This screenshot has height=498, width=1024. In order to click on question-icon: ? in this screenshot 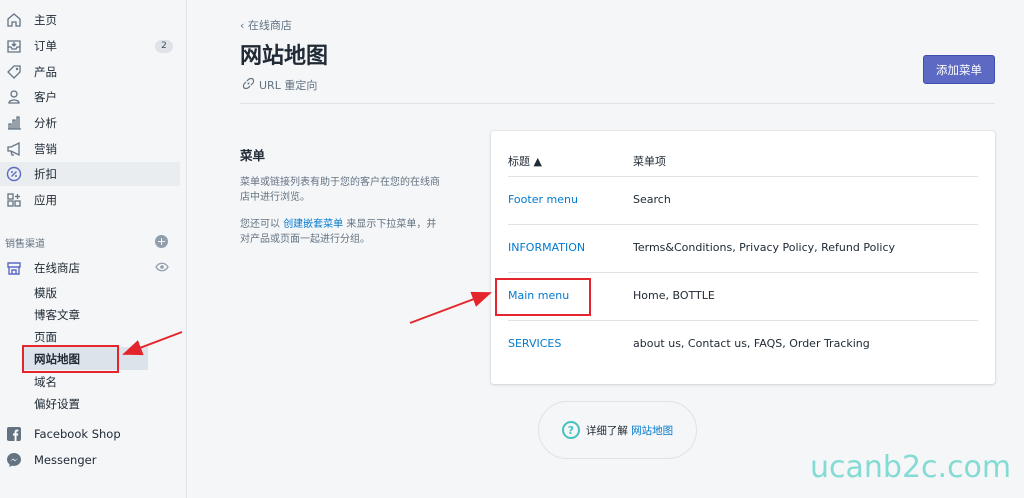, I will do `click(570, 430)`.